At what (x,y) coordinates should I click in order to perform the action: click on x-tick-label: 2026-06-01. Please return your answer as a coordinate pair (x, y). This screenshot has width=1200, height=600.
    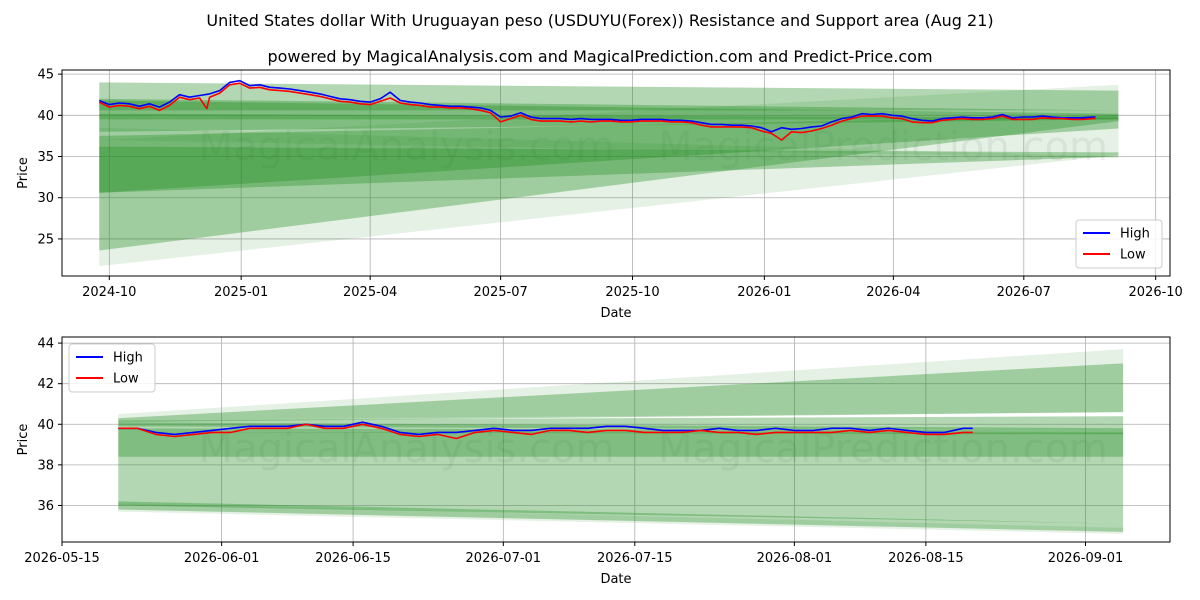
    Looking at the image, I should click on (222, 558).